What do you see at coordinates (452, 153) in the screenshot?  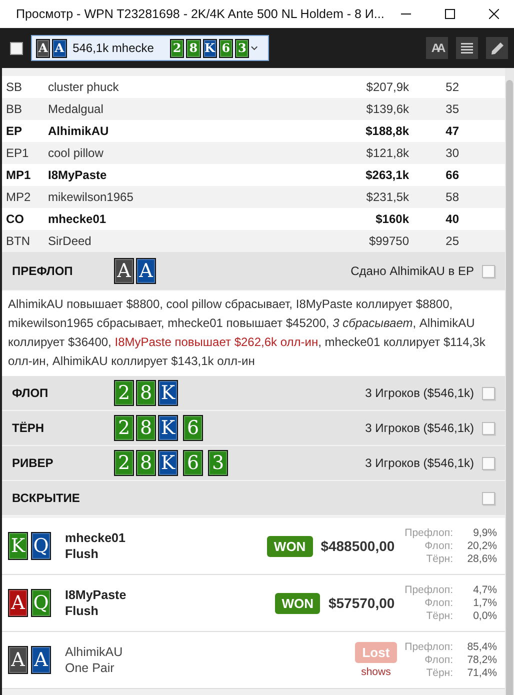 I see `big-blinds: 30` at bounding box center [452, 153].